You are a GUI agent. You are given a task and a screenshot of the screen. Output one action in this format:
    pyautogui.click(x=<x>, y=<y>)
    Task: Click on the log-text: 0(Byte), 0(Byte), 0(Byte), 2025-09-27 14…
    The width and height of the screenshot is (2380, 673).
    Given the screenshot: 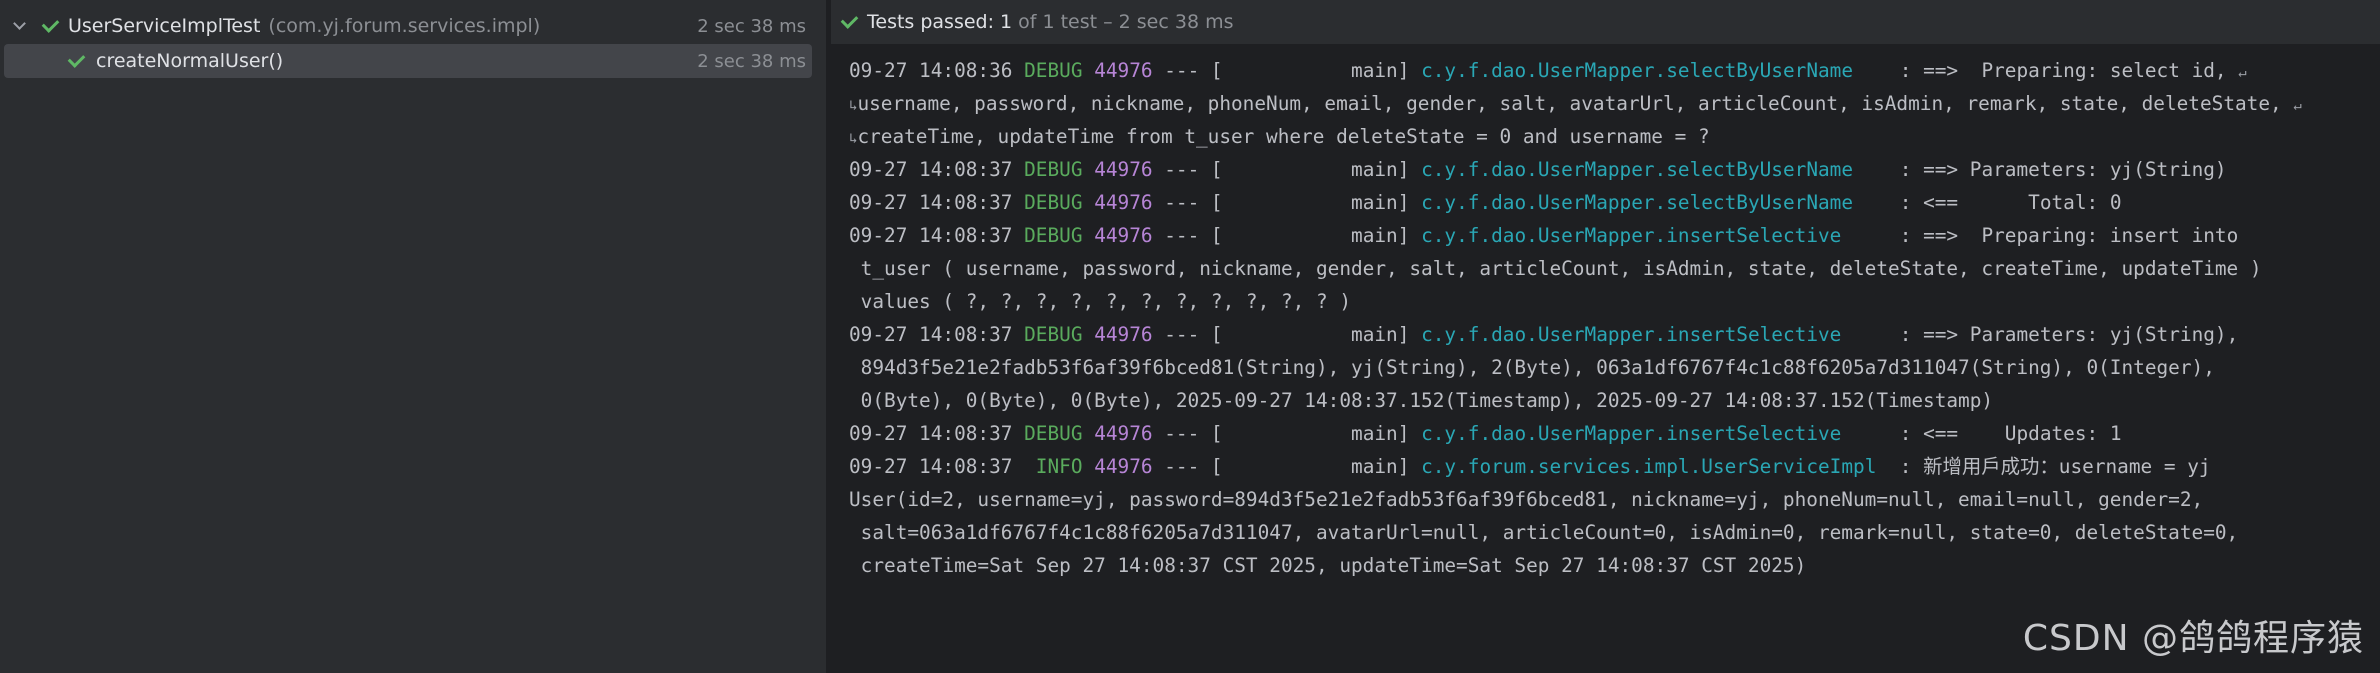 What is the action you would take?
    pyautogui.click(x=1421, y=400)
    